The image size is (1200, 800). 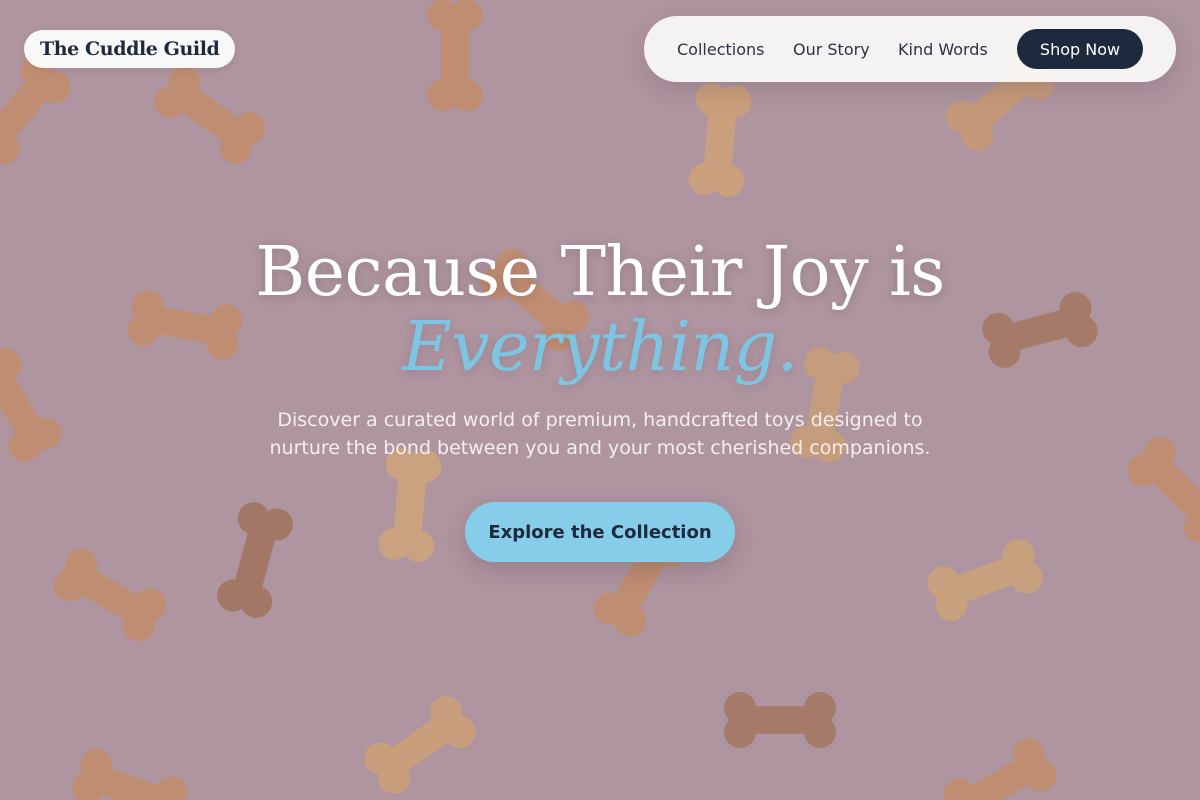 What do you see at coordinates (831, 49) in the screenshot?
I see `nav-link-our-story: Our Story` at bounding box center [831, 49].